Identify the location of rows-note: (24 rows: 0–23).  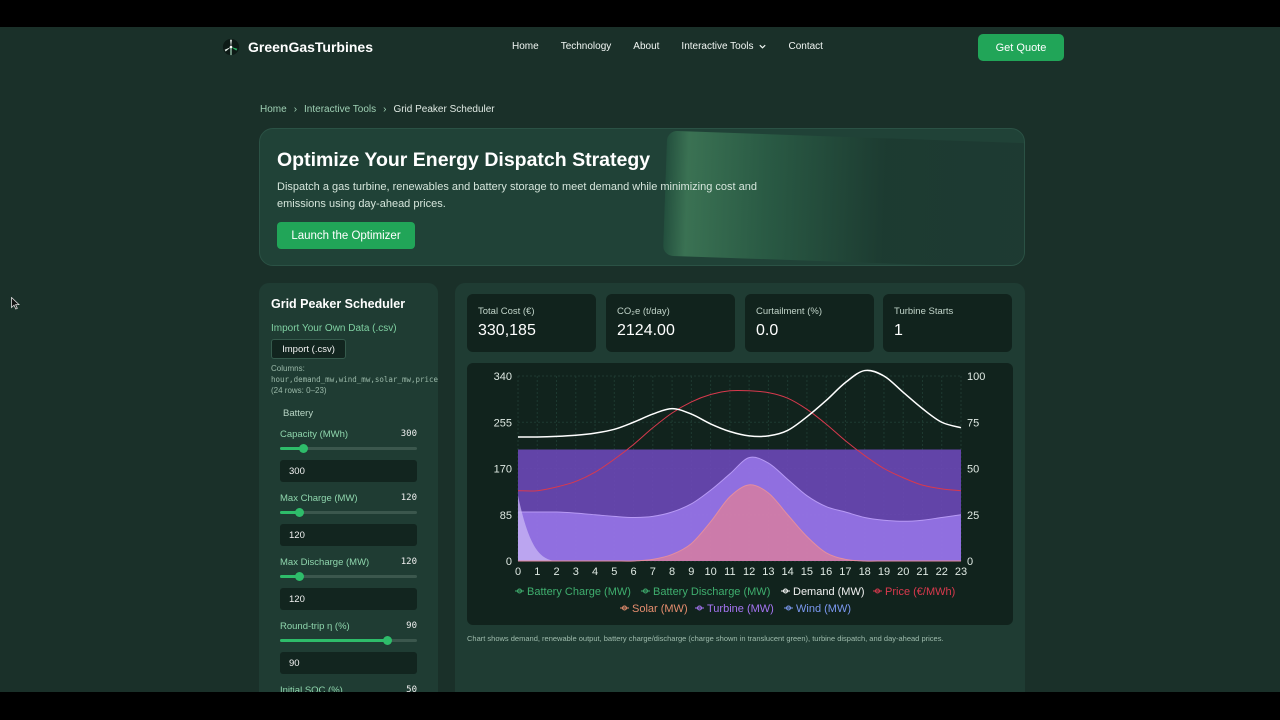
(299, 390).